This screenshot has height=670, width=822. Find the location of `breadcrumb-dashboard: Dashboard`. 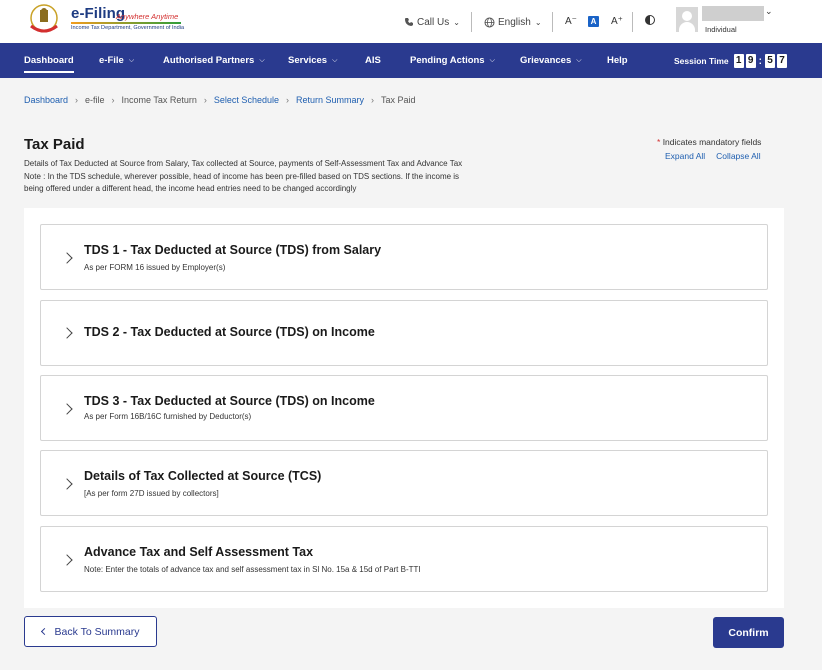

breadcrumb-dashboard: Dashboard is located at coordinates (46, 100).